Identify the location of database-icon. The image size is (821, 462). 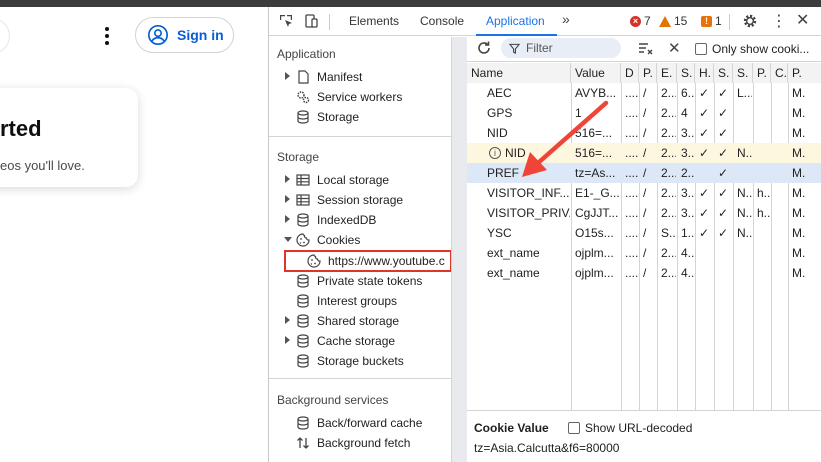
(303, 301).